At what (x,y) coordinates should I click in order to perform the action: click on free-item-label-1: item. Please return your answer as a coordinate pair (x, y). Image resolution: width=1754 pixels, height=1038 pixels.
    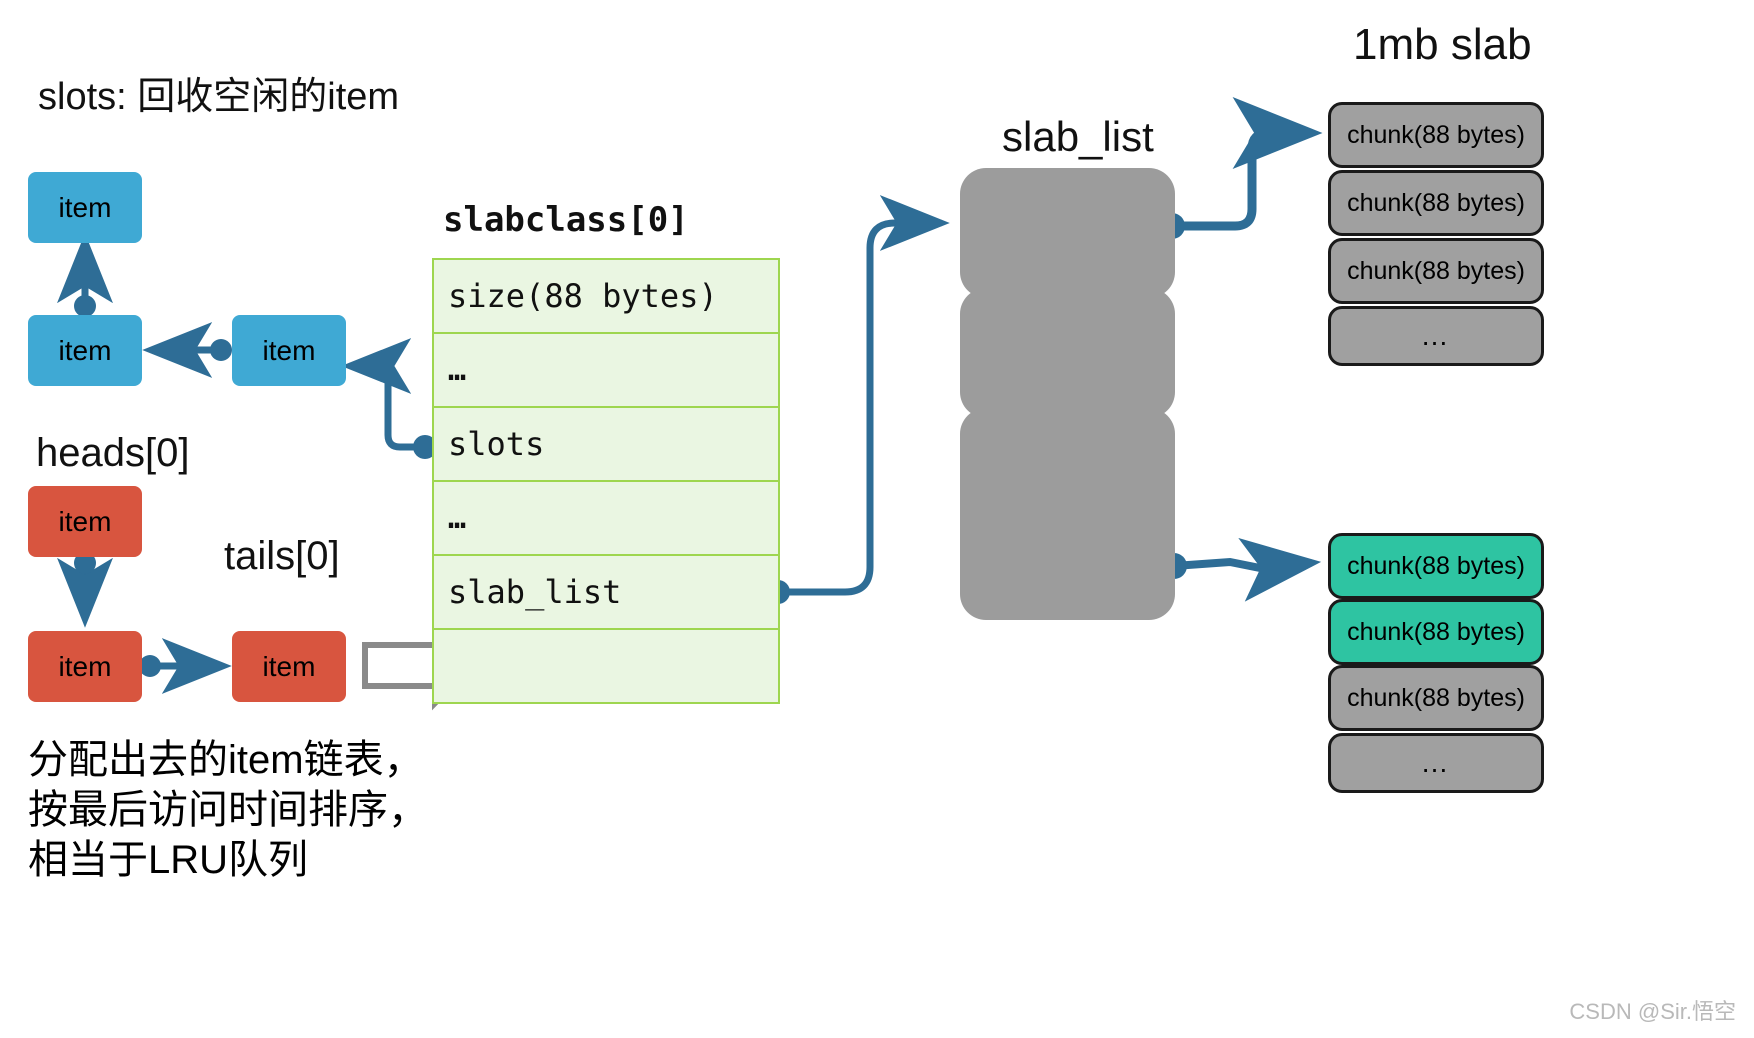
    Looking at the image, I should click on (85, 207).